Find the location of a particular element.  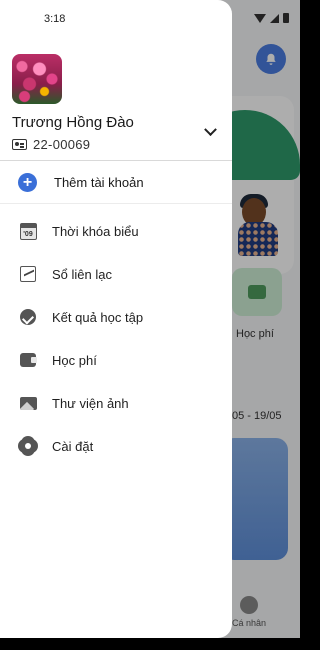

menu-item-label: Học phí is located at coordinates (74, 360).